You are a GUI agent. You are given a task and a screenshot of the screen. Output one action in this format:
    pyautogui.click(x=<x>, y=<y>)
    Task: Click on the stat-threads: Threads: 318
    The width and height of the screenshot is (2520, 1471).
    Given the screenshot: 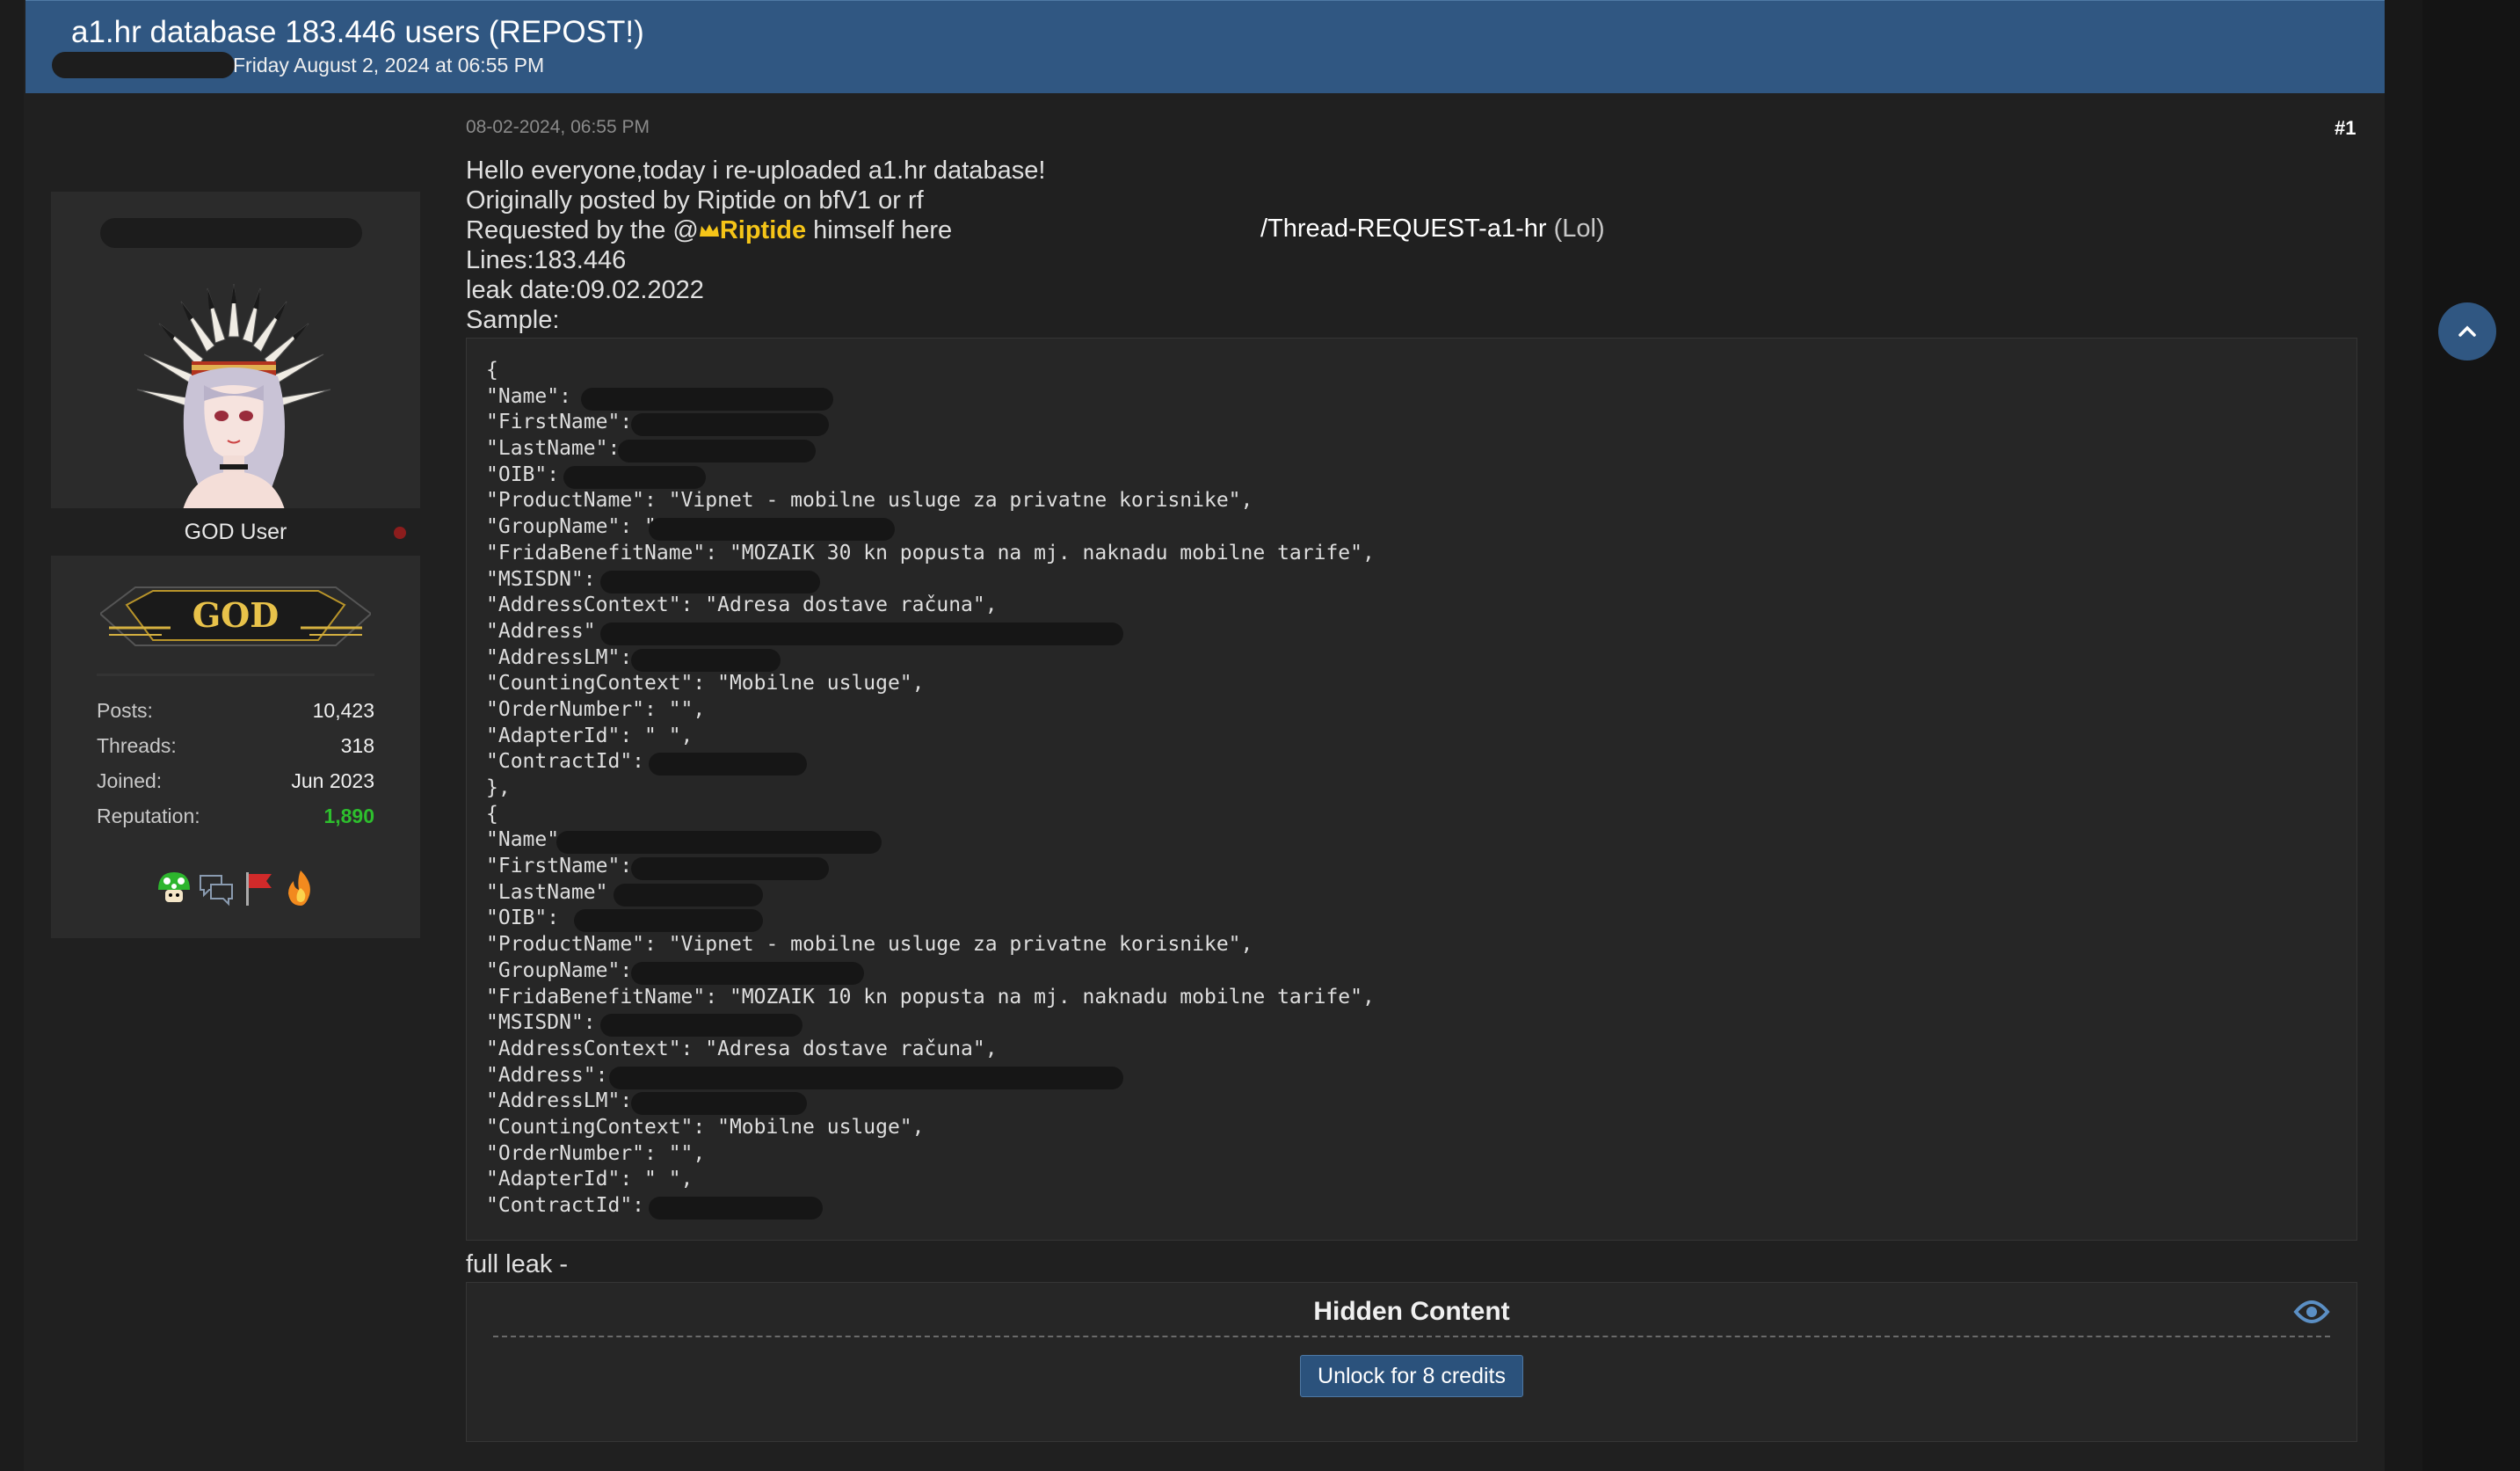 What is the action you would take?
    pyautogui.click(x=235, y=745)
    